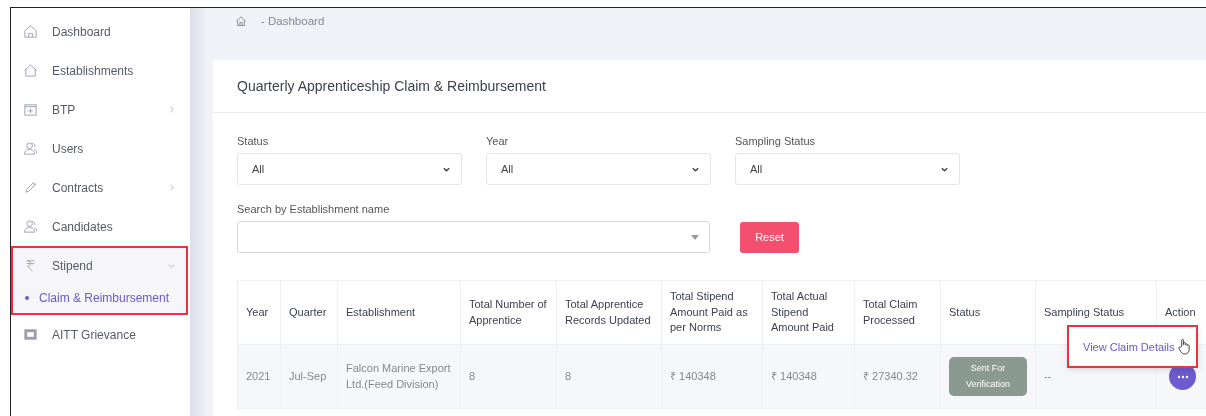  What do you see at coordinates (99, 298) in the screenshot?
I see `submenu-item: Claim & Reimbursement` at bounding box center [99, 298].